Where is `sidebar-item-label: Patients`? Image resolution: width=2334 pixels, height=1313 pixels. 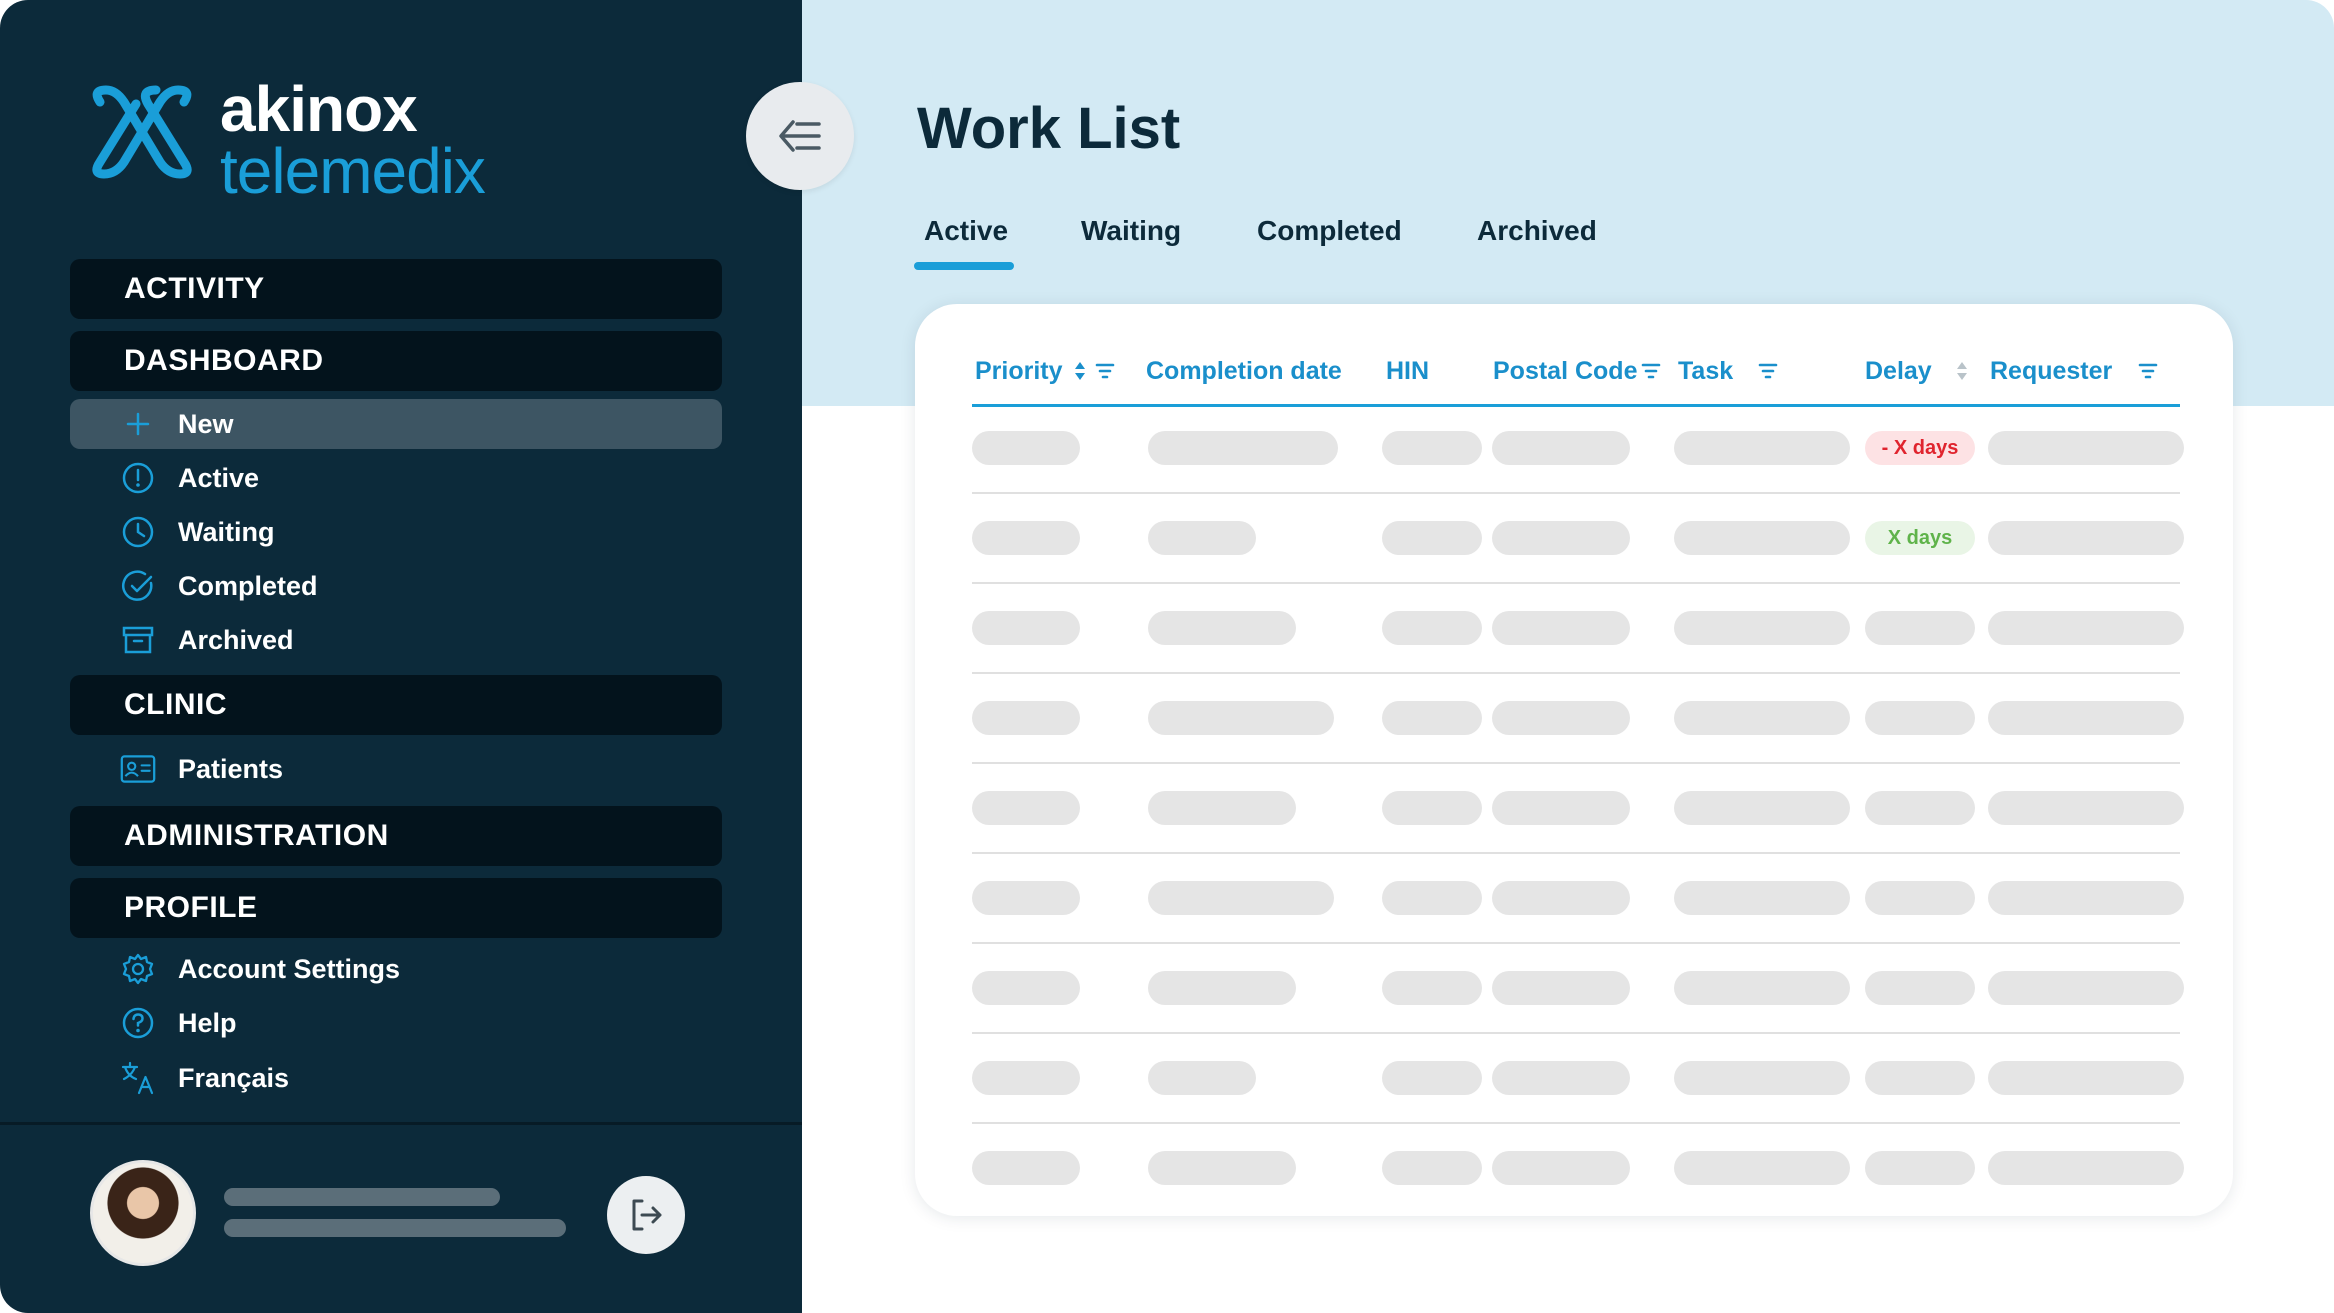 sidebar-item-label: Patients is located at coordinates (231, 768).